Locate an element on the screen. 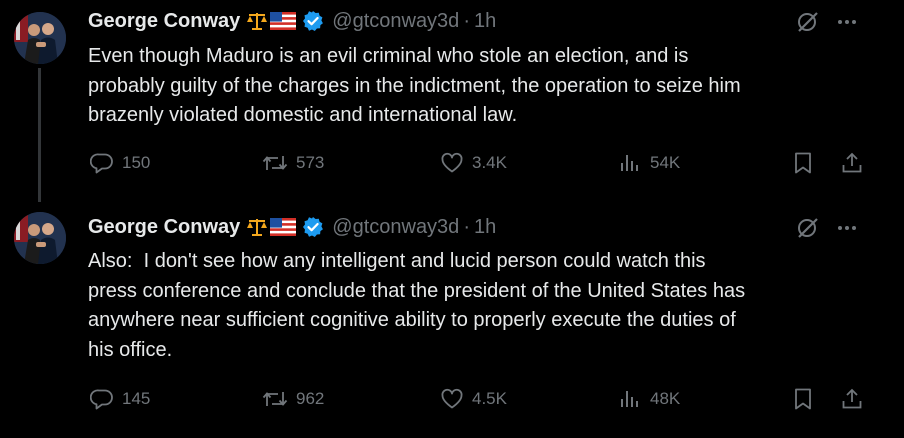 The width and height of the screenshot is (904, 438). like-button: 3.4K is located at coordinates (473, 163).